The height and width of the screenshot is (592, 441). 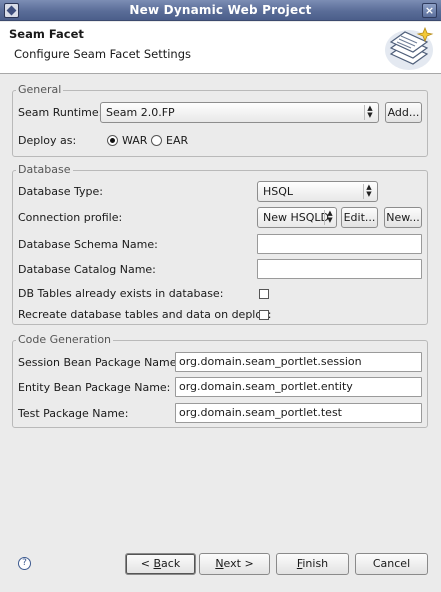 I want to click on recreate-tables-checkbox, so click(x=264, y=315).